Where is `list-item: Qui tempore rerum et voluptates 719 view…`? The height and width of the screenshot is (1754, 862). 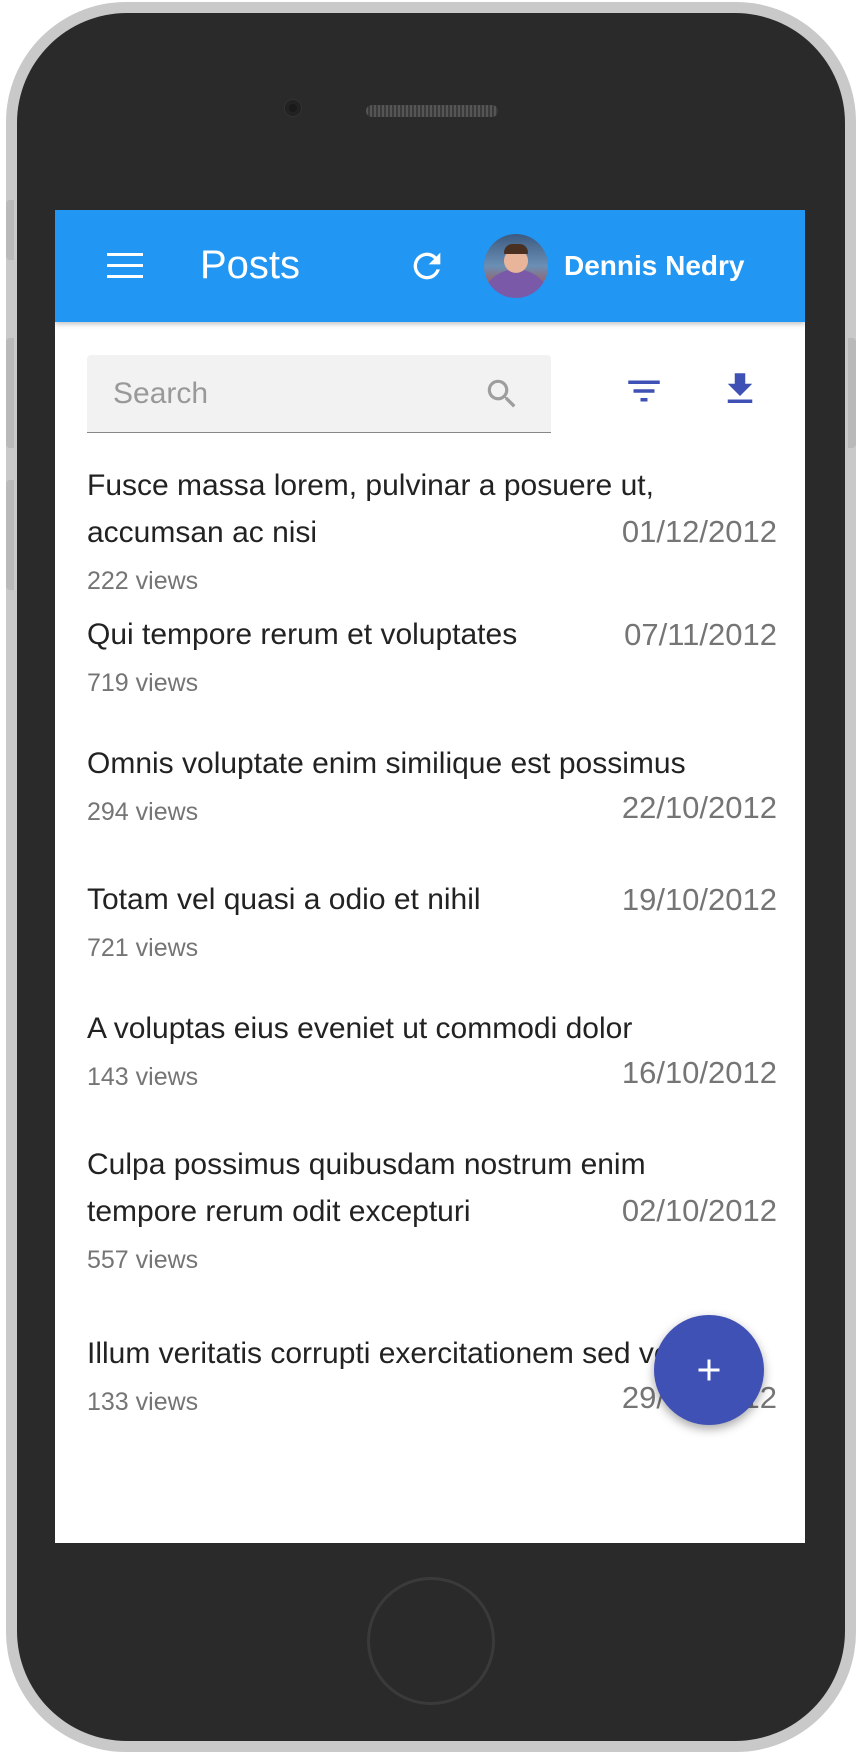
list-item: Qui tempore rerum et voluptates 719 view… is located at coordinates (432, 656).